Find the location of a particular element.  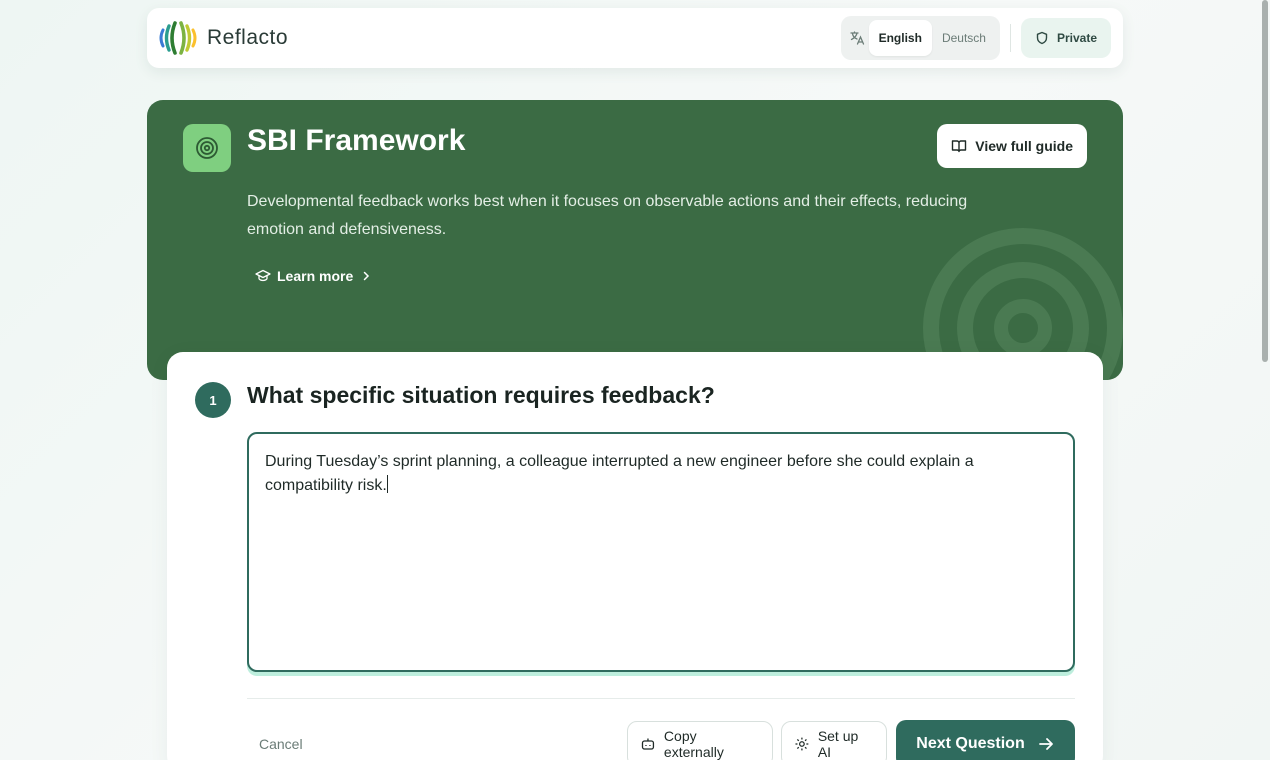

view-full-guide-button: View full guide is located at coordinates (1012, 146).